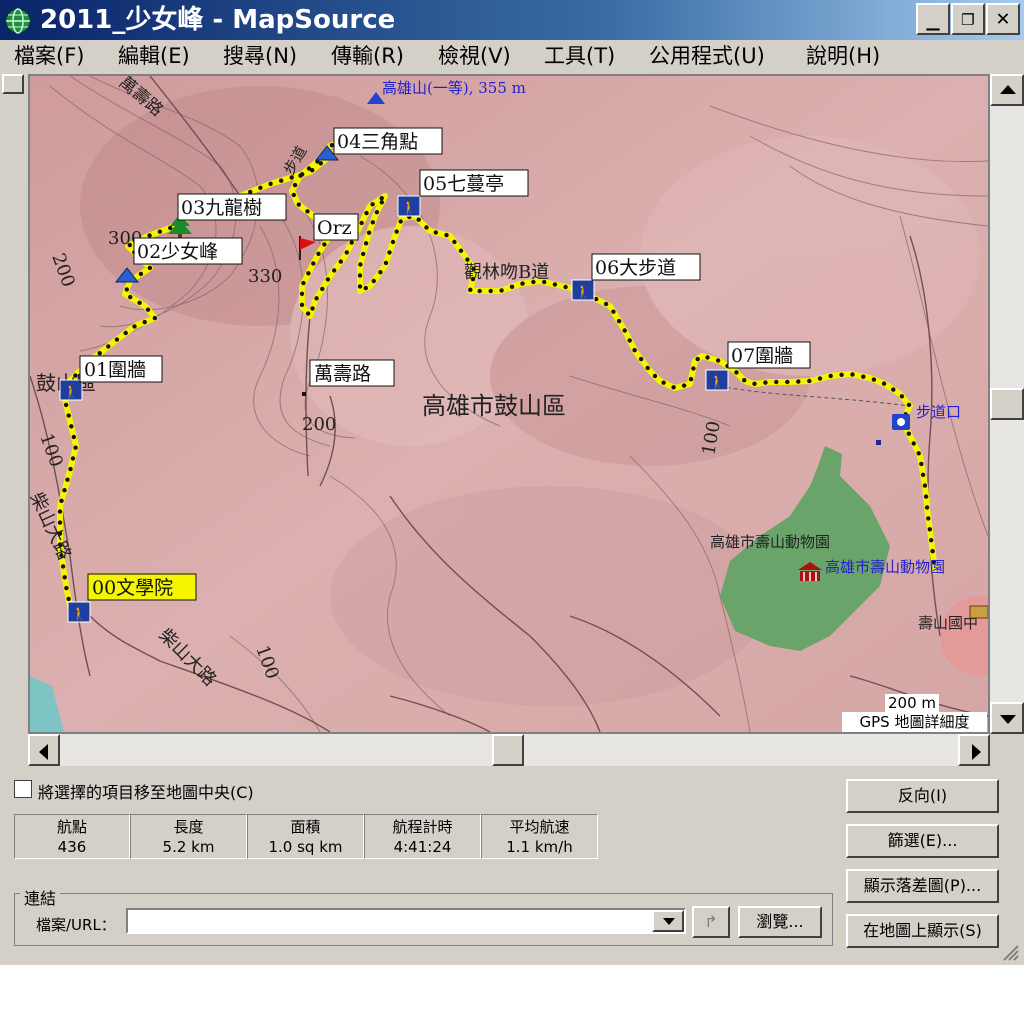  Describe the element at coordinates (843, 56) in the screenshot. I see `menu-help: 說明(H)` at that location.